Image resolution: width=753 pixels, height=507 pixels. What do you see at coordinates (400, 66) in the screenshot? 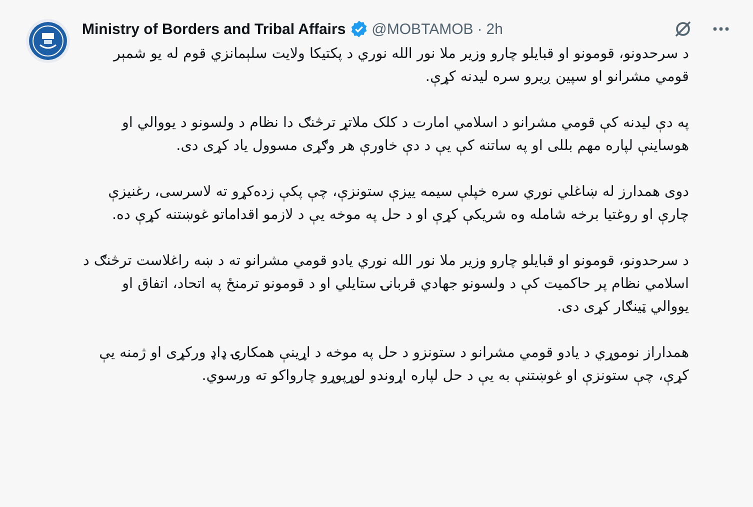
I see `post-paragraph: د سرحدونو، قومونو او قبايلو چارو وزير ملا نور الله نوري د پکتيکا ولايت سلېمانزي قوم له يو شمېر قومي مشرانو او سپين ږيرو سره ليدنه کړې.` at bounding box center [400, 66].